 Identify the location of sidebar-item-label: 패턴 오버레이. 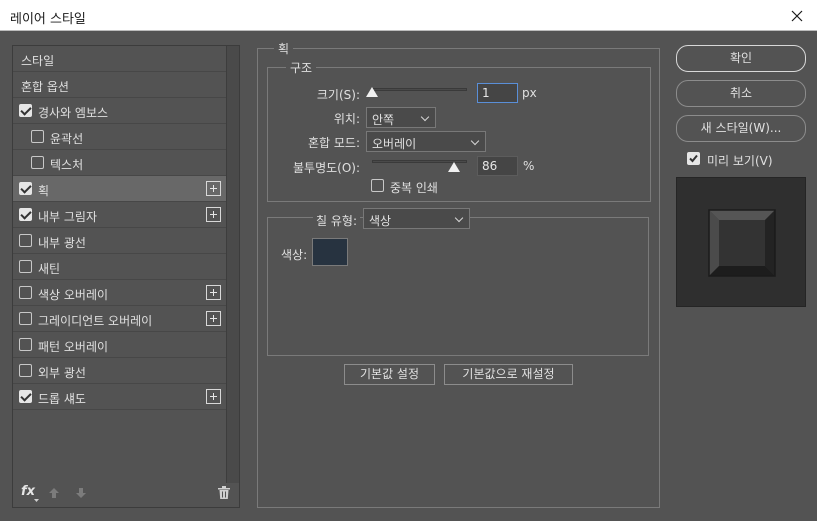
(73, 347).